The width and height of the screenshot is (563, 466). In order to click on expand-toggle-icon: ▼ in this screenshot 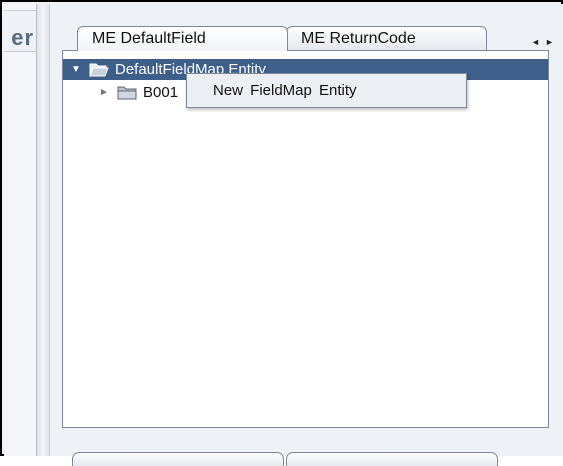, I will do `click(76, 69)`.